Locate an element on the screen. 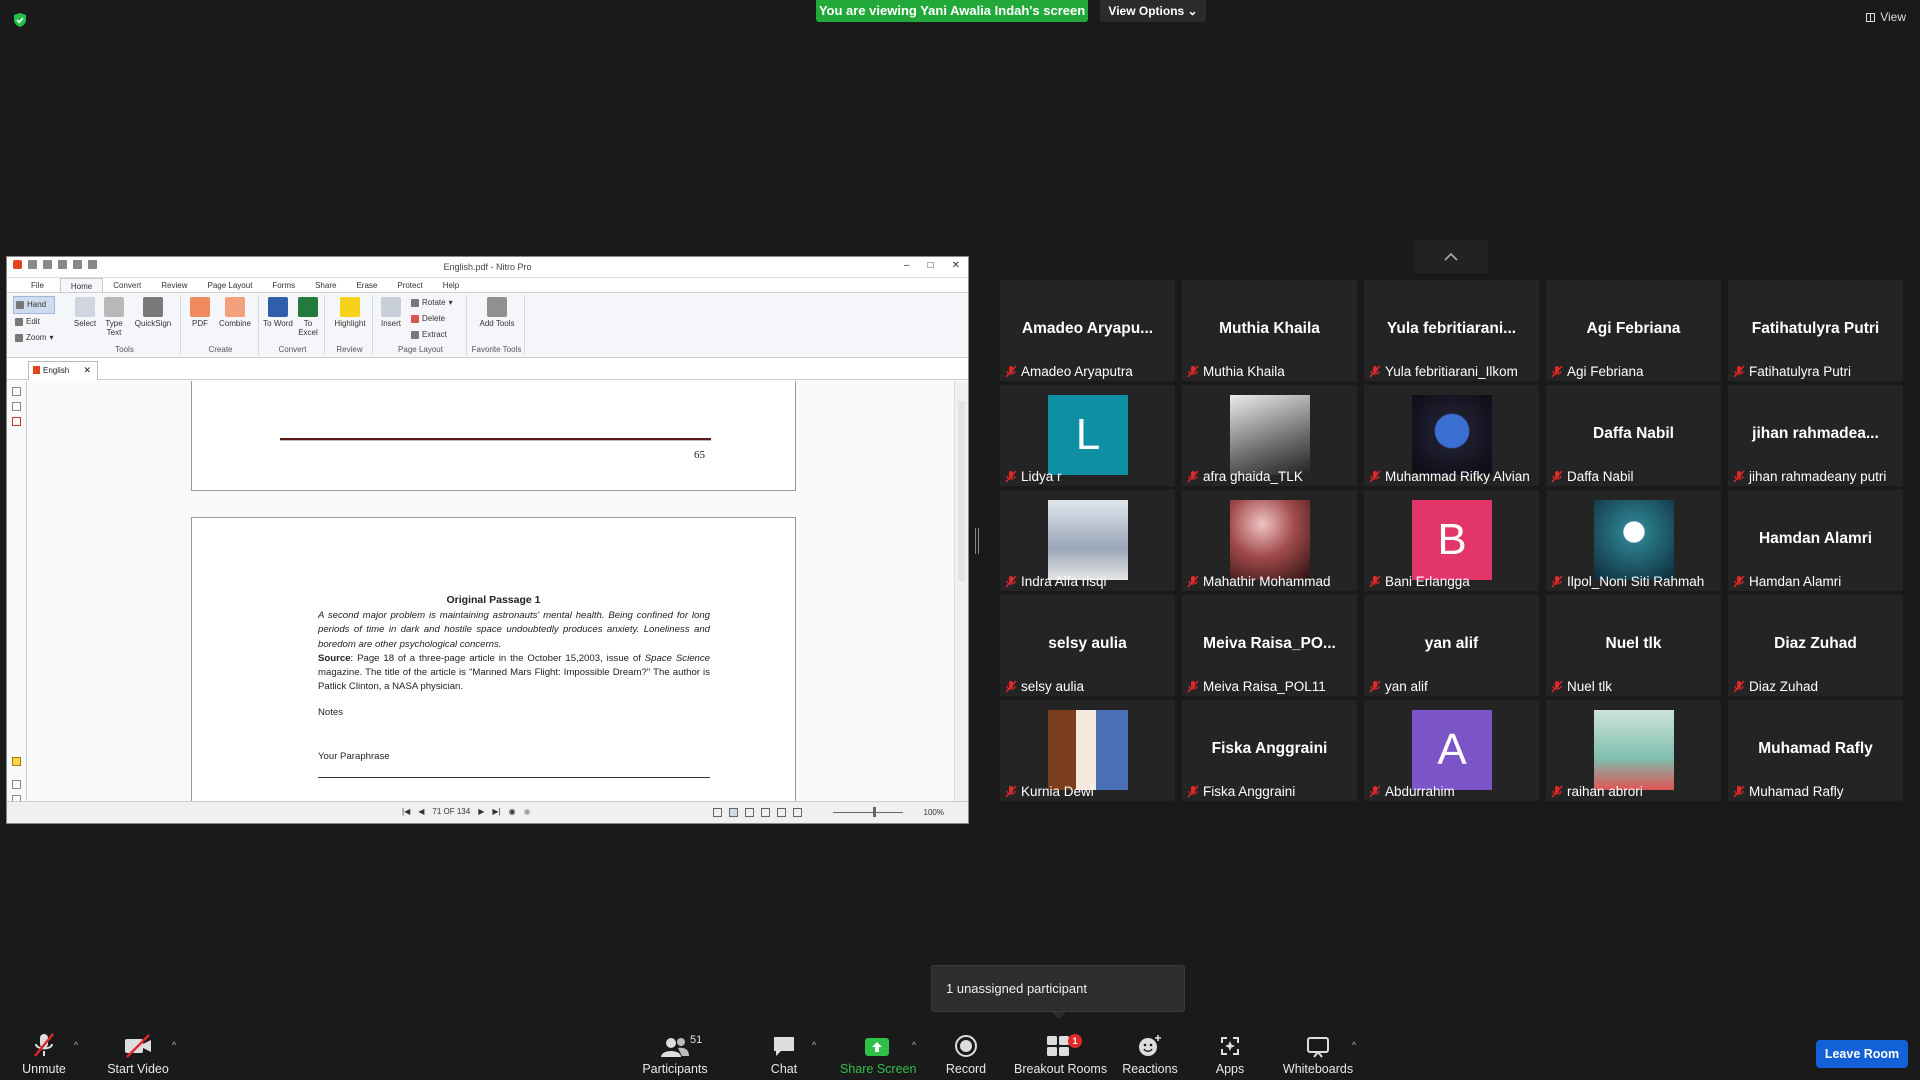 This screenshot has width=1920, height=1080. chat-options-caret: ^ is located at coordinates (814, 1045).